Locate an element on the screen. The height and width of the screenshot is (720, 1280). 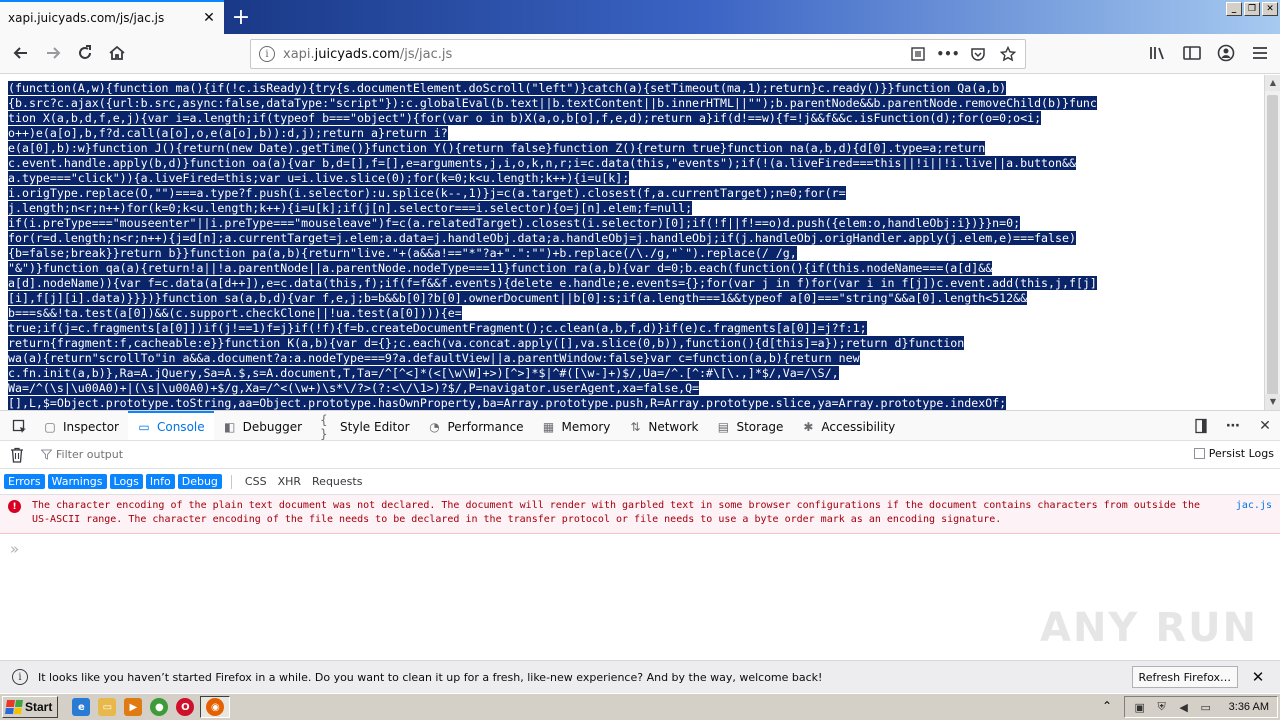
ie-icon: e is located at coordinates (81, 707).